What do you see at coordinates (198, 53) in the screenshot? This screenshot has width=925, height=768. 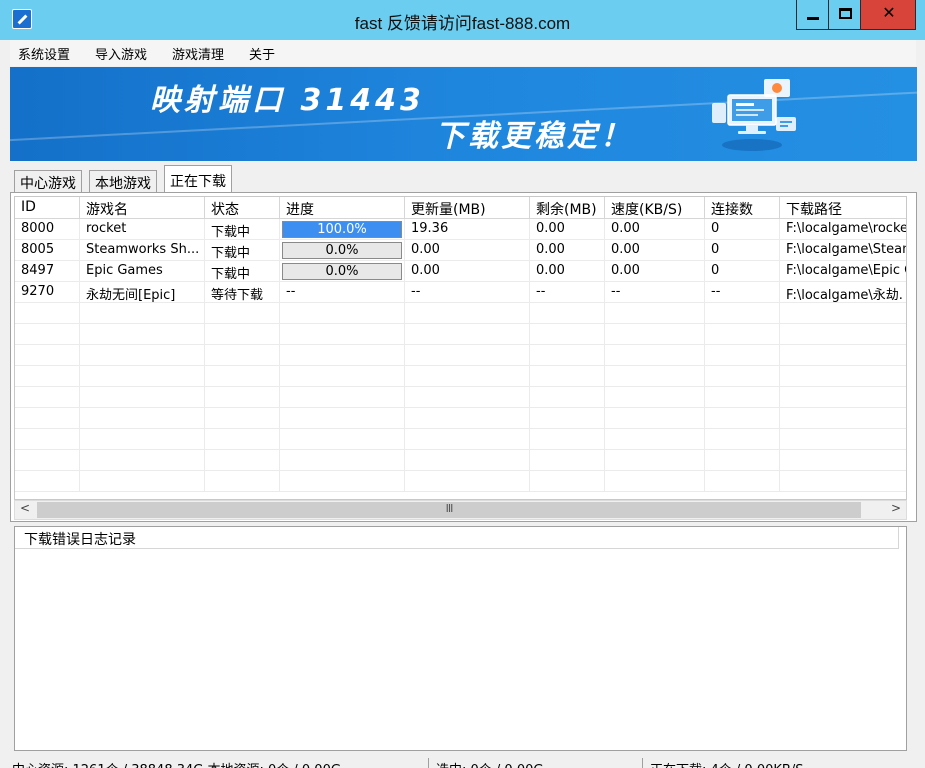 I see `menu-game-cleanup: 游戏清理` at bounding box center [198, 53].